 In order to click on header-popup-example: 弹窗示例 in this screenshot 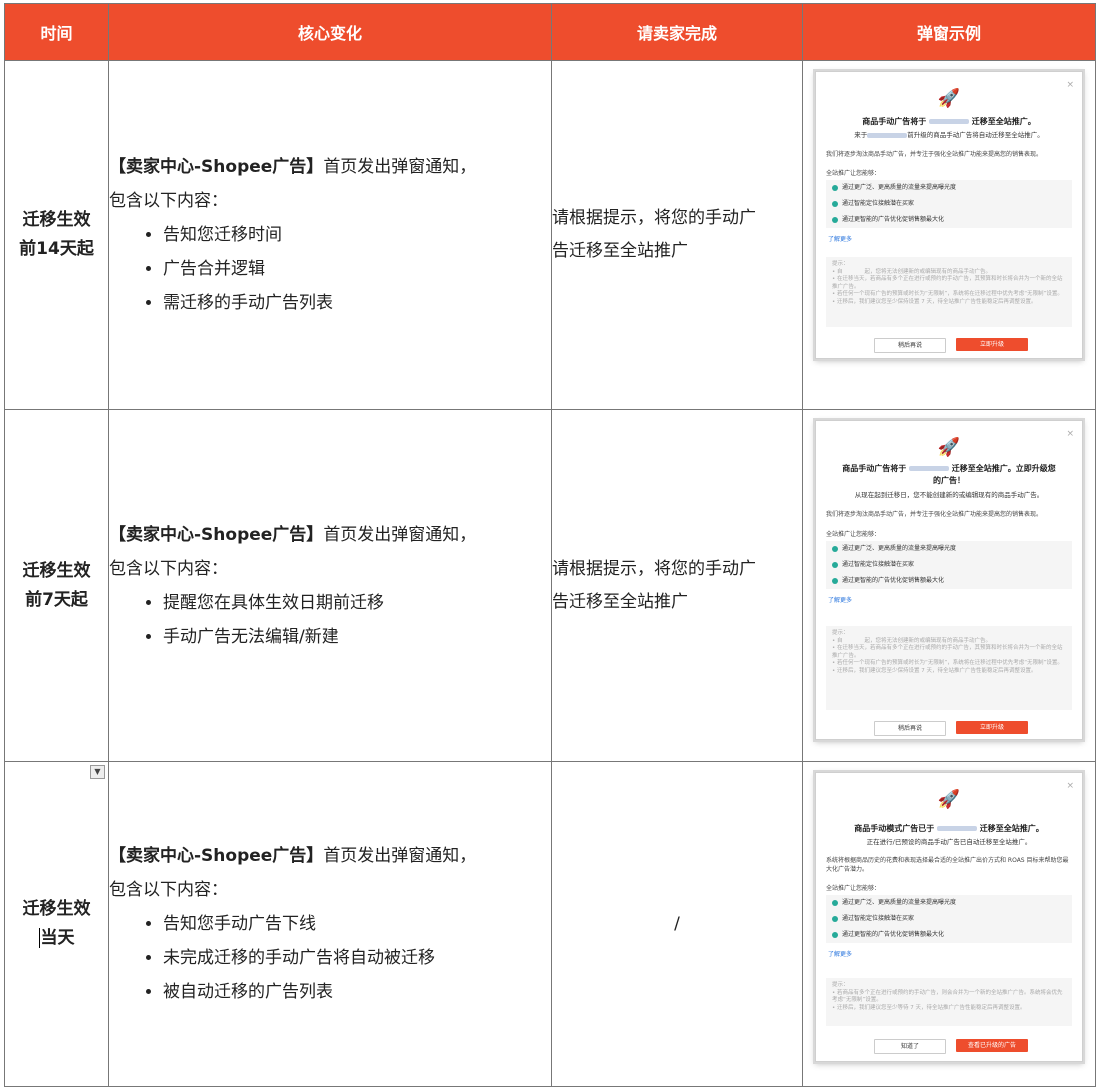, I will do `click(949, 32)`.